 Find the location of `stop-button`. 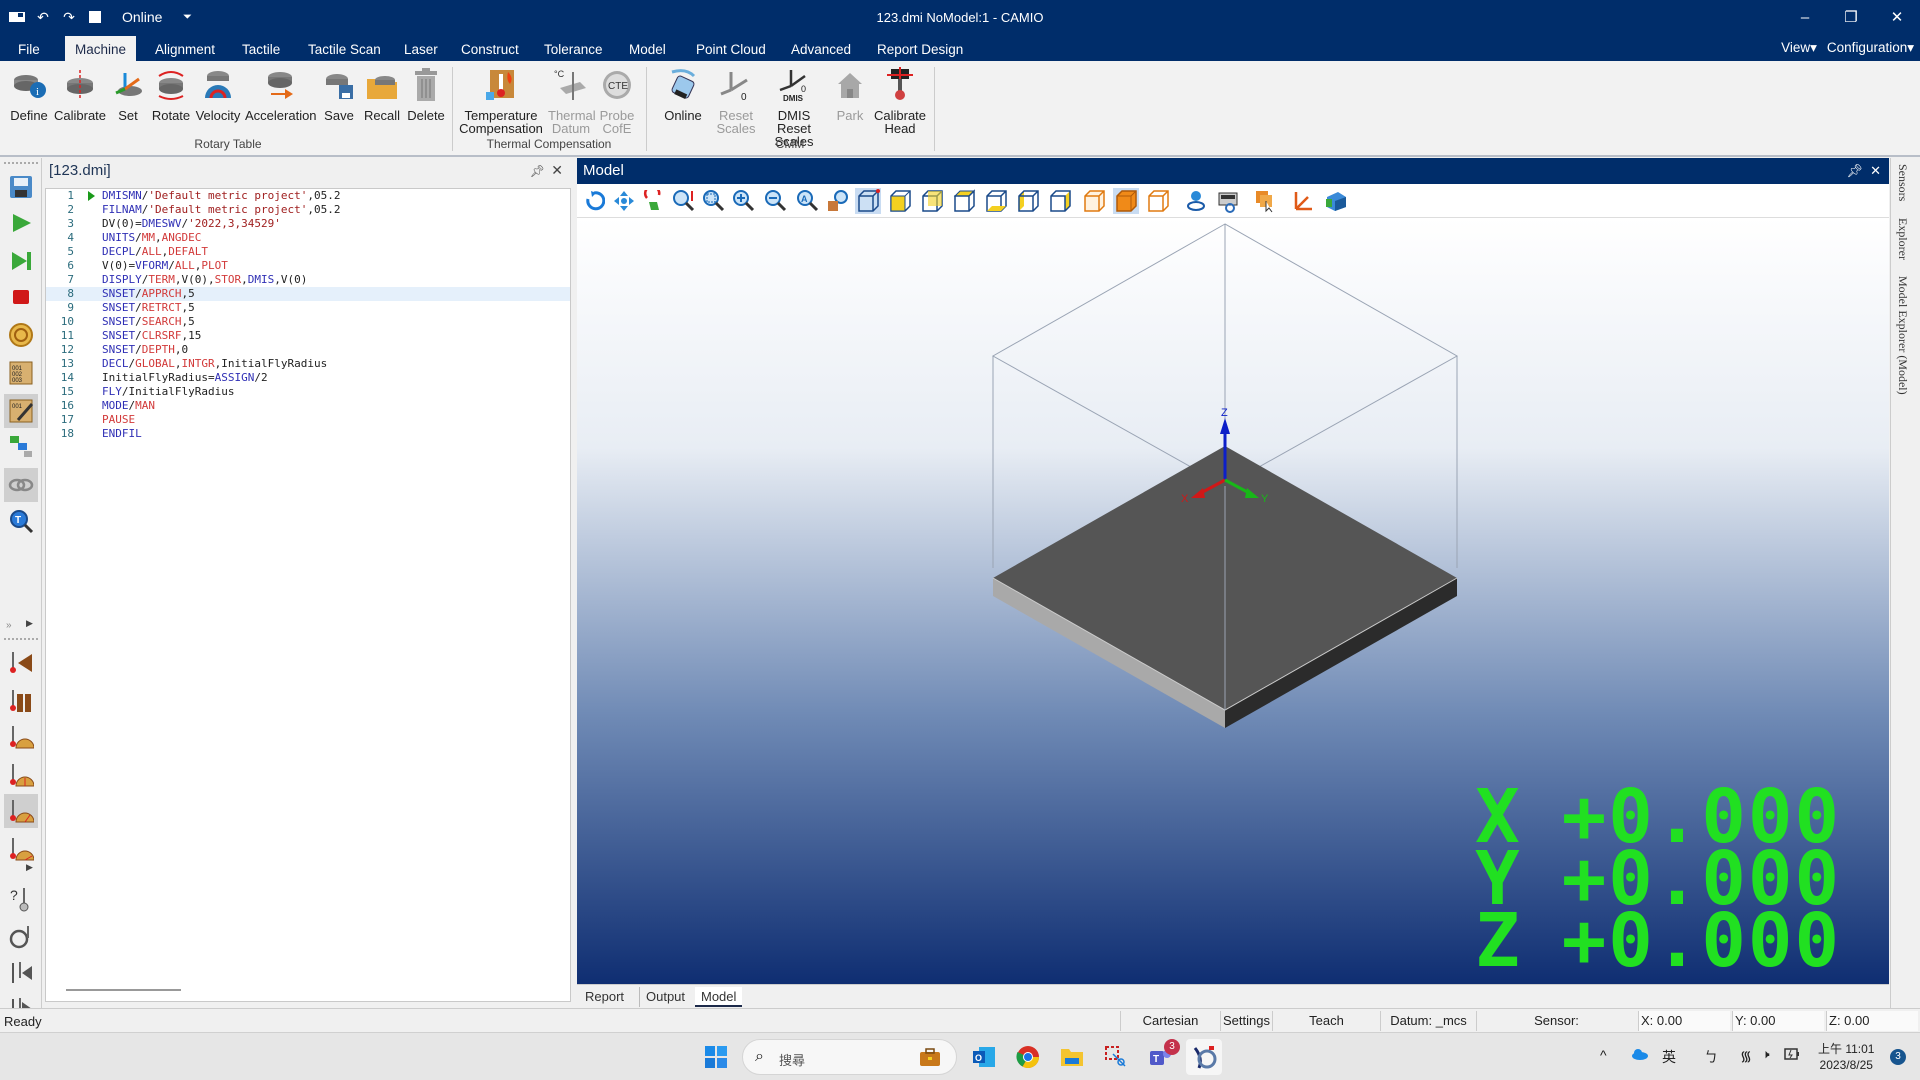

stop-button is located at coordinates (21, 297).